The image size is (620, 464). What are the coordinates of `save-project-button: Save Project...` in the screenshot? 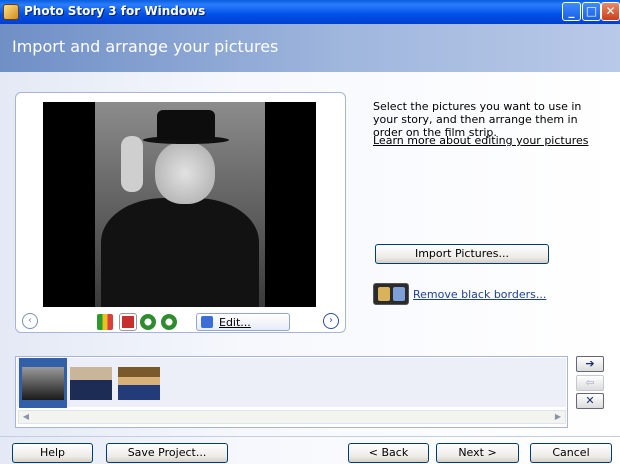 It's located at (167, 453).